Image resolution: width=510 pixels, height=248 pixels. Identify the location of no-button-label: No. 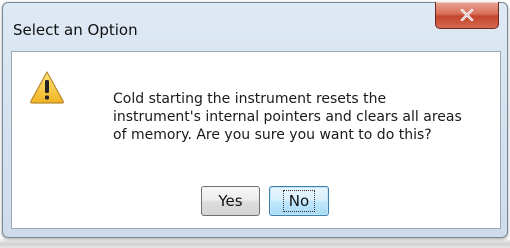
(299, 201).